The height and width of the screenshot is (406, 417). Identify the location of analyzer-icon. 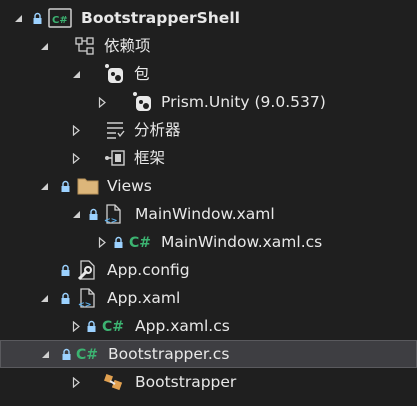
(115, 130).